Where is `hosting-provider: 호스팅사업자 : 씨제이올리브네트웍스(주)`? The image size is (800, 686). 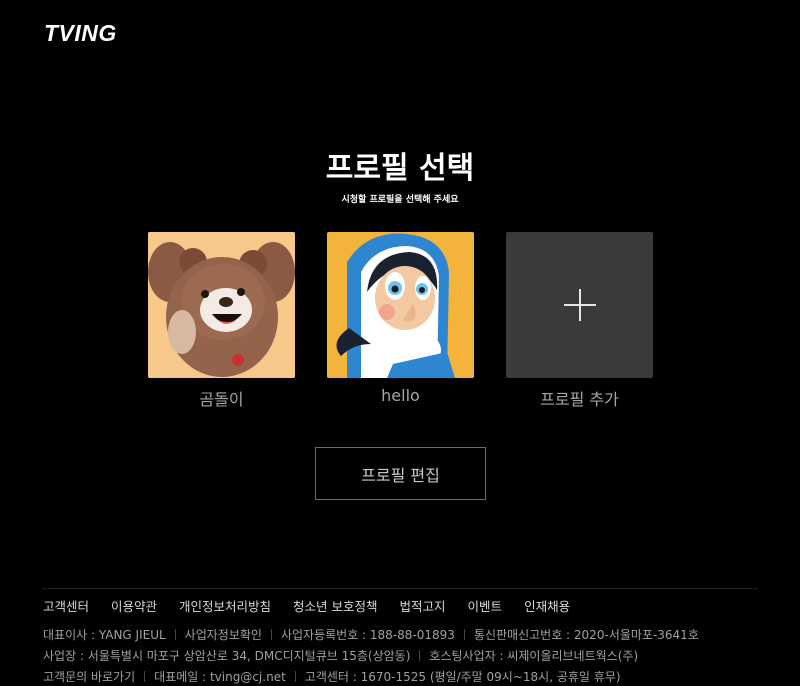 hosting-provider: 호스팅사업자 : 씨제이올리브네트웍스(주) is located at coordinates (534, 656).